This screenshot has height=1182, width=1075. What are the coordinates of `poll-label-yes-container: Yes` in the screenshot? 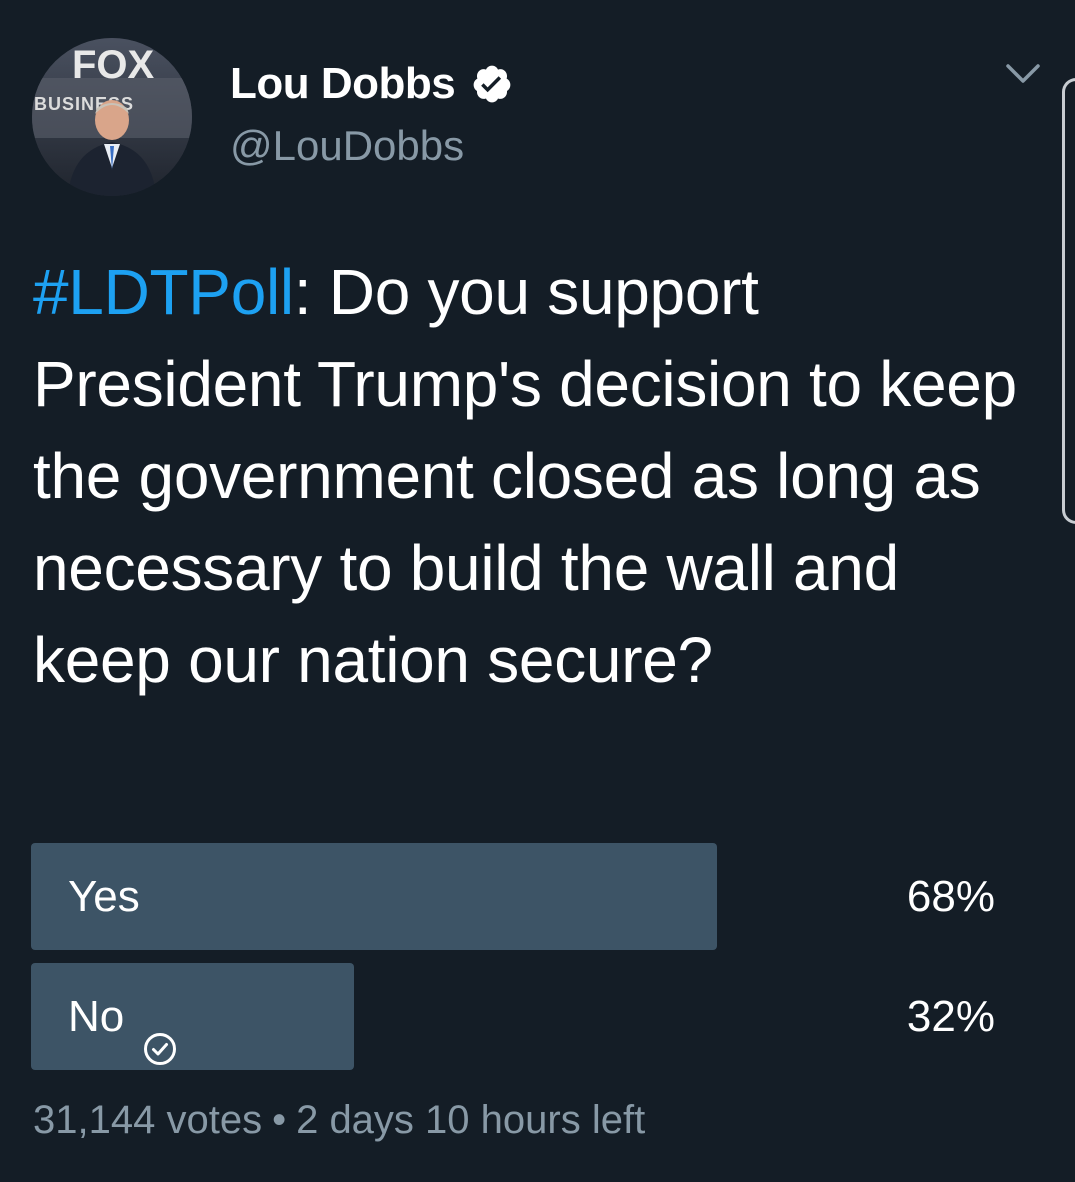 It's located at (104, 896).